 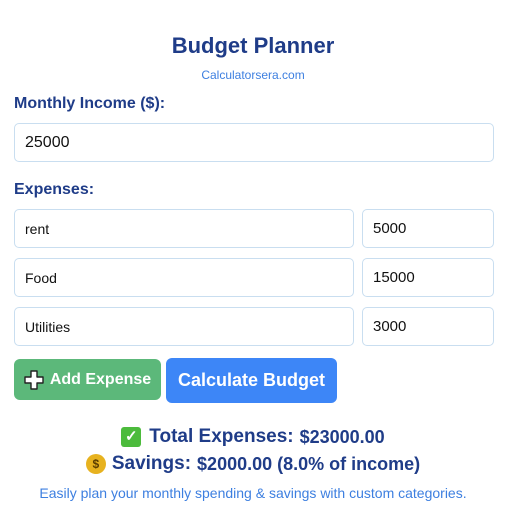 What do you see at coordinates (131, 437) in the screenshot?
I see `check-mark-icon: ✓` at bounding box center [131, 437].